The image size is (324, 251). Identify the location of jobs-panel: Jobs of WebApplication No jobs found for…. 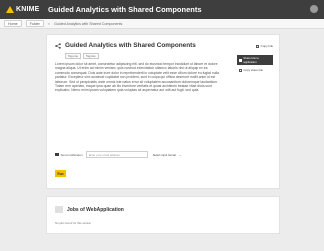
(163, 215).